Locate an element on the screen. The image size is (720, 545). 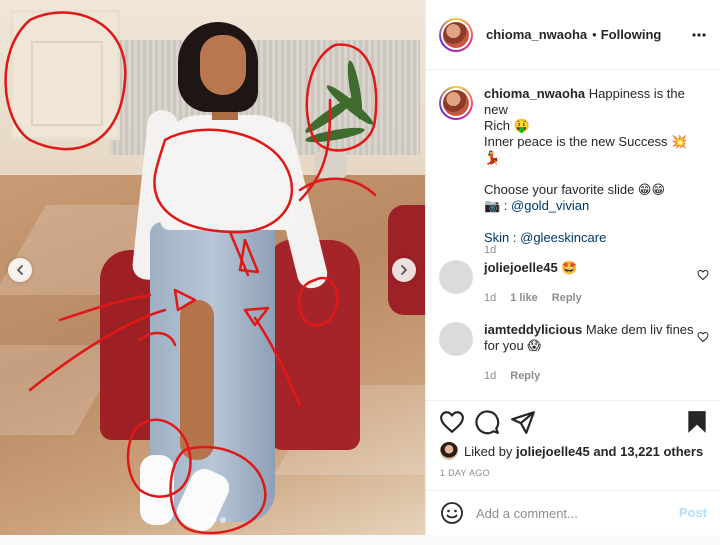
chevron-right-icon is located at coordinates (404, 270).